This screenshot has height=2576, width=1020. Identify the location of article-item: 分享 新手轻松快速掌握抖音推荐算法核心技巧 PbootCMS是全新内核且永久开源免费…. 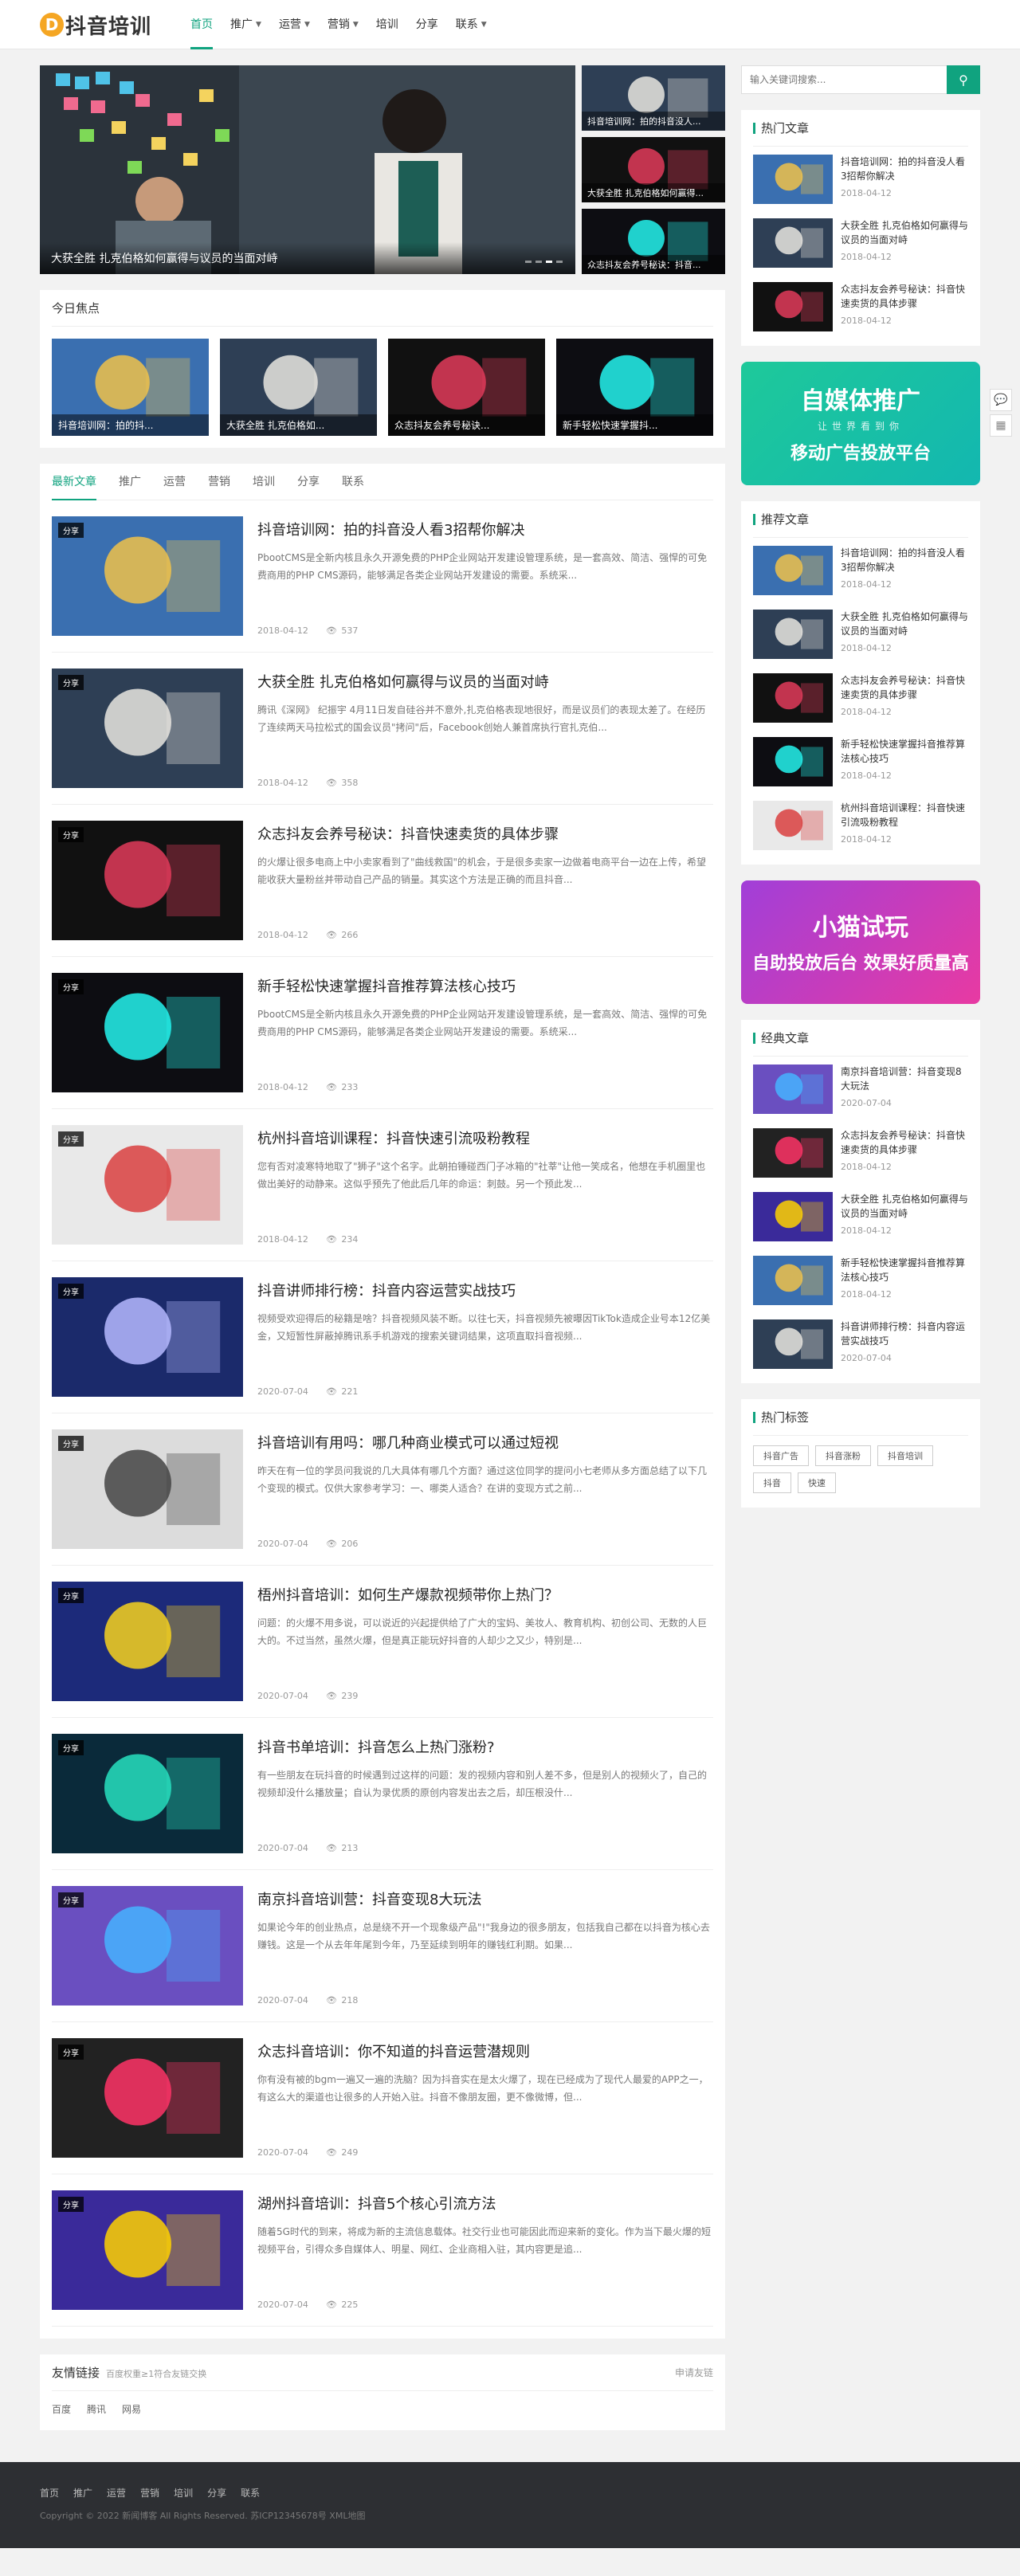
(382, 1033).